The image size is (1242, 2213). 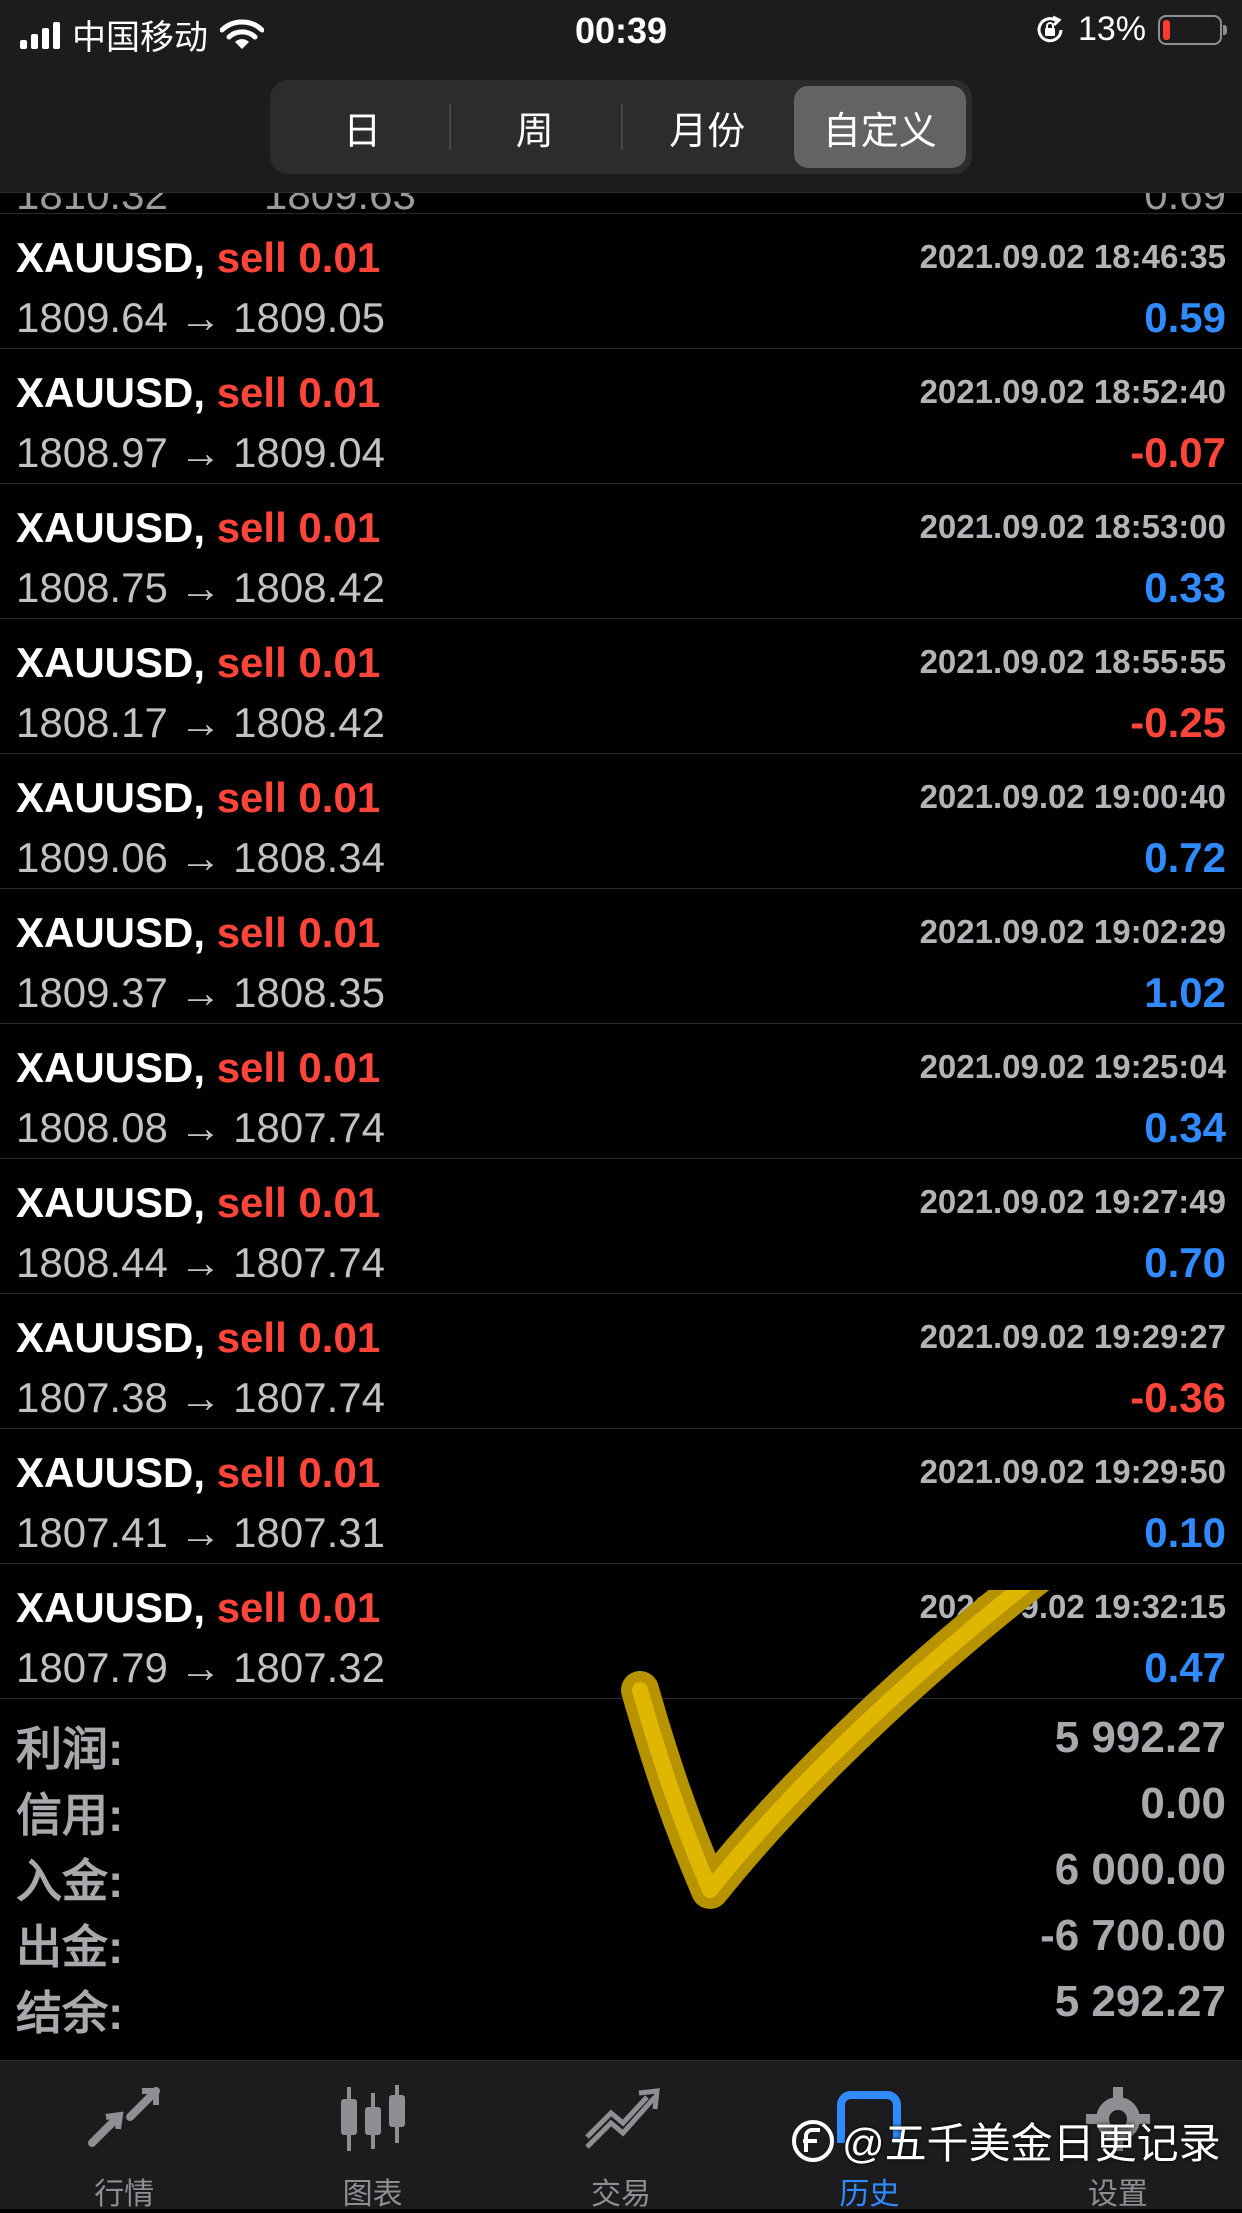 I want to click on history-header: 日 周 月份 自定义, so click(x=621, y=128).